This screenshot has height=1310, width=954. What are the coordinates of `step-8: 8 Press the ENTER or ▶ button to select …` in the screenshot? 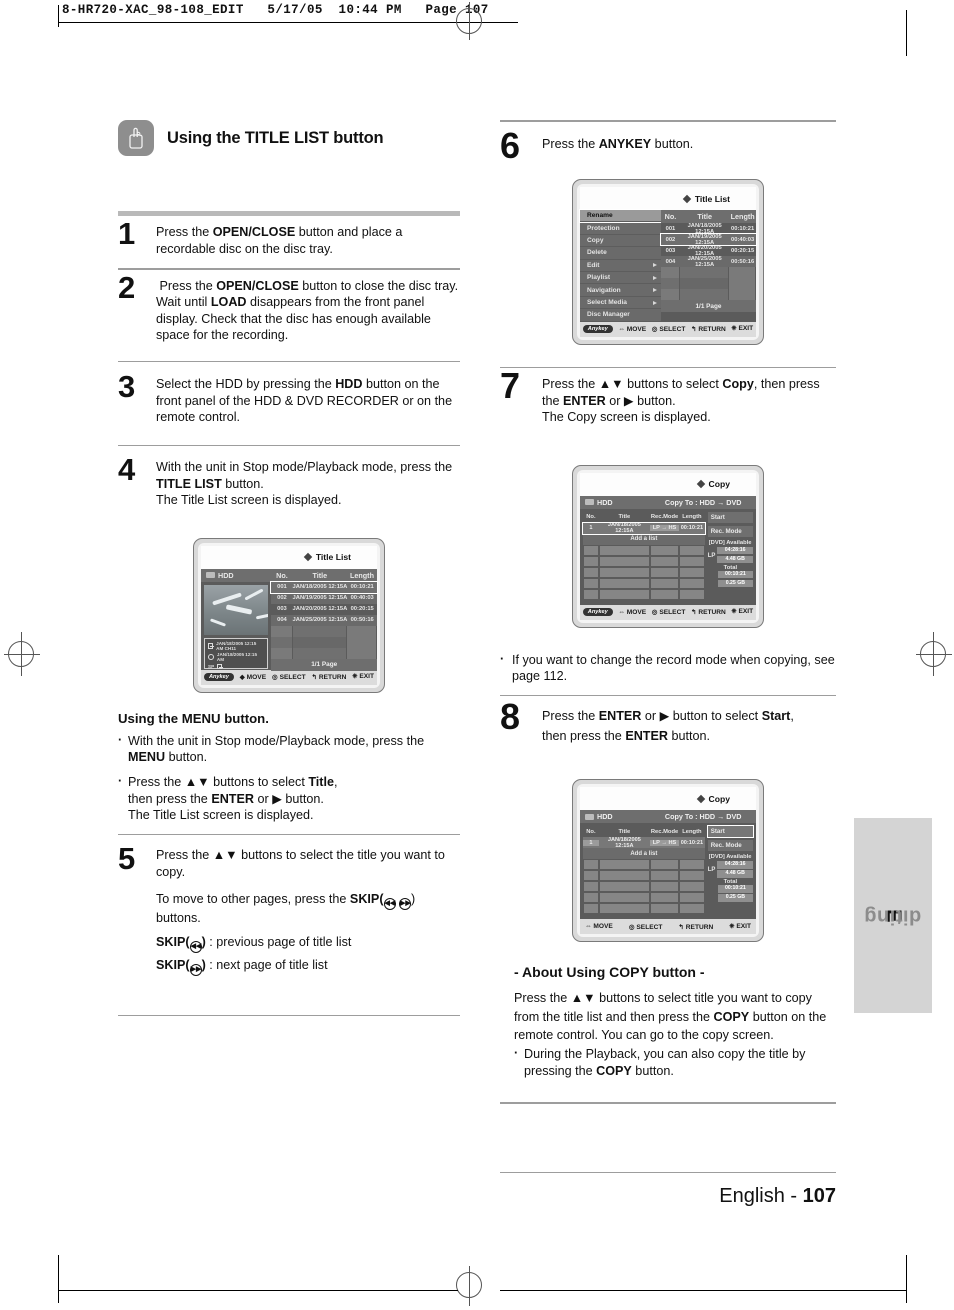 It's located at (668, 725).